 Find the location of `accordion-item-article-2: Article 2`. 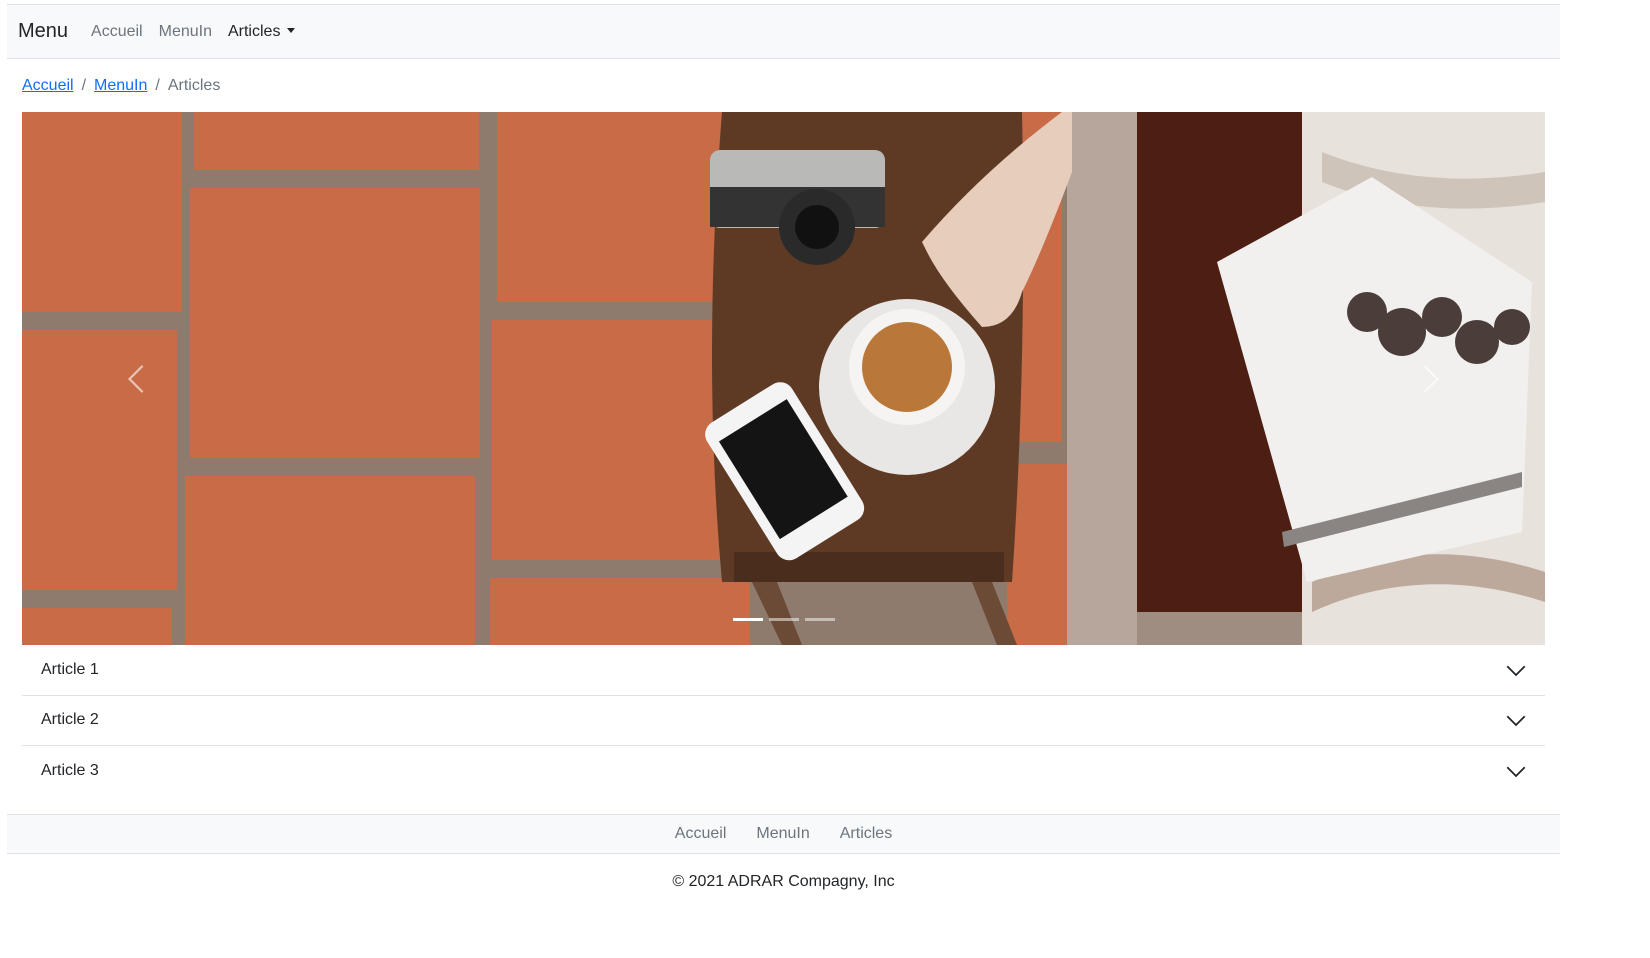

accordion-item-article-2: Article 2 is located at coordinates (783, 720).